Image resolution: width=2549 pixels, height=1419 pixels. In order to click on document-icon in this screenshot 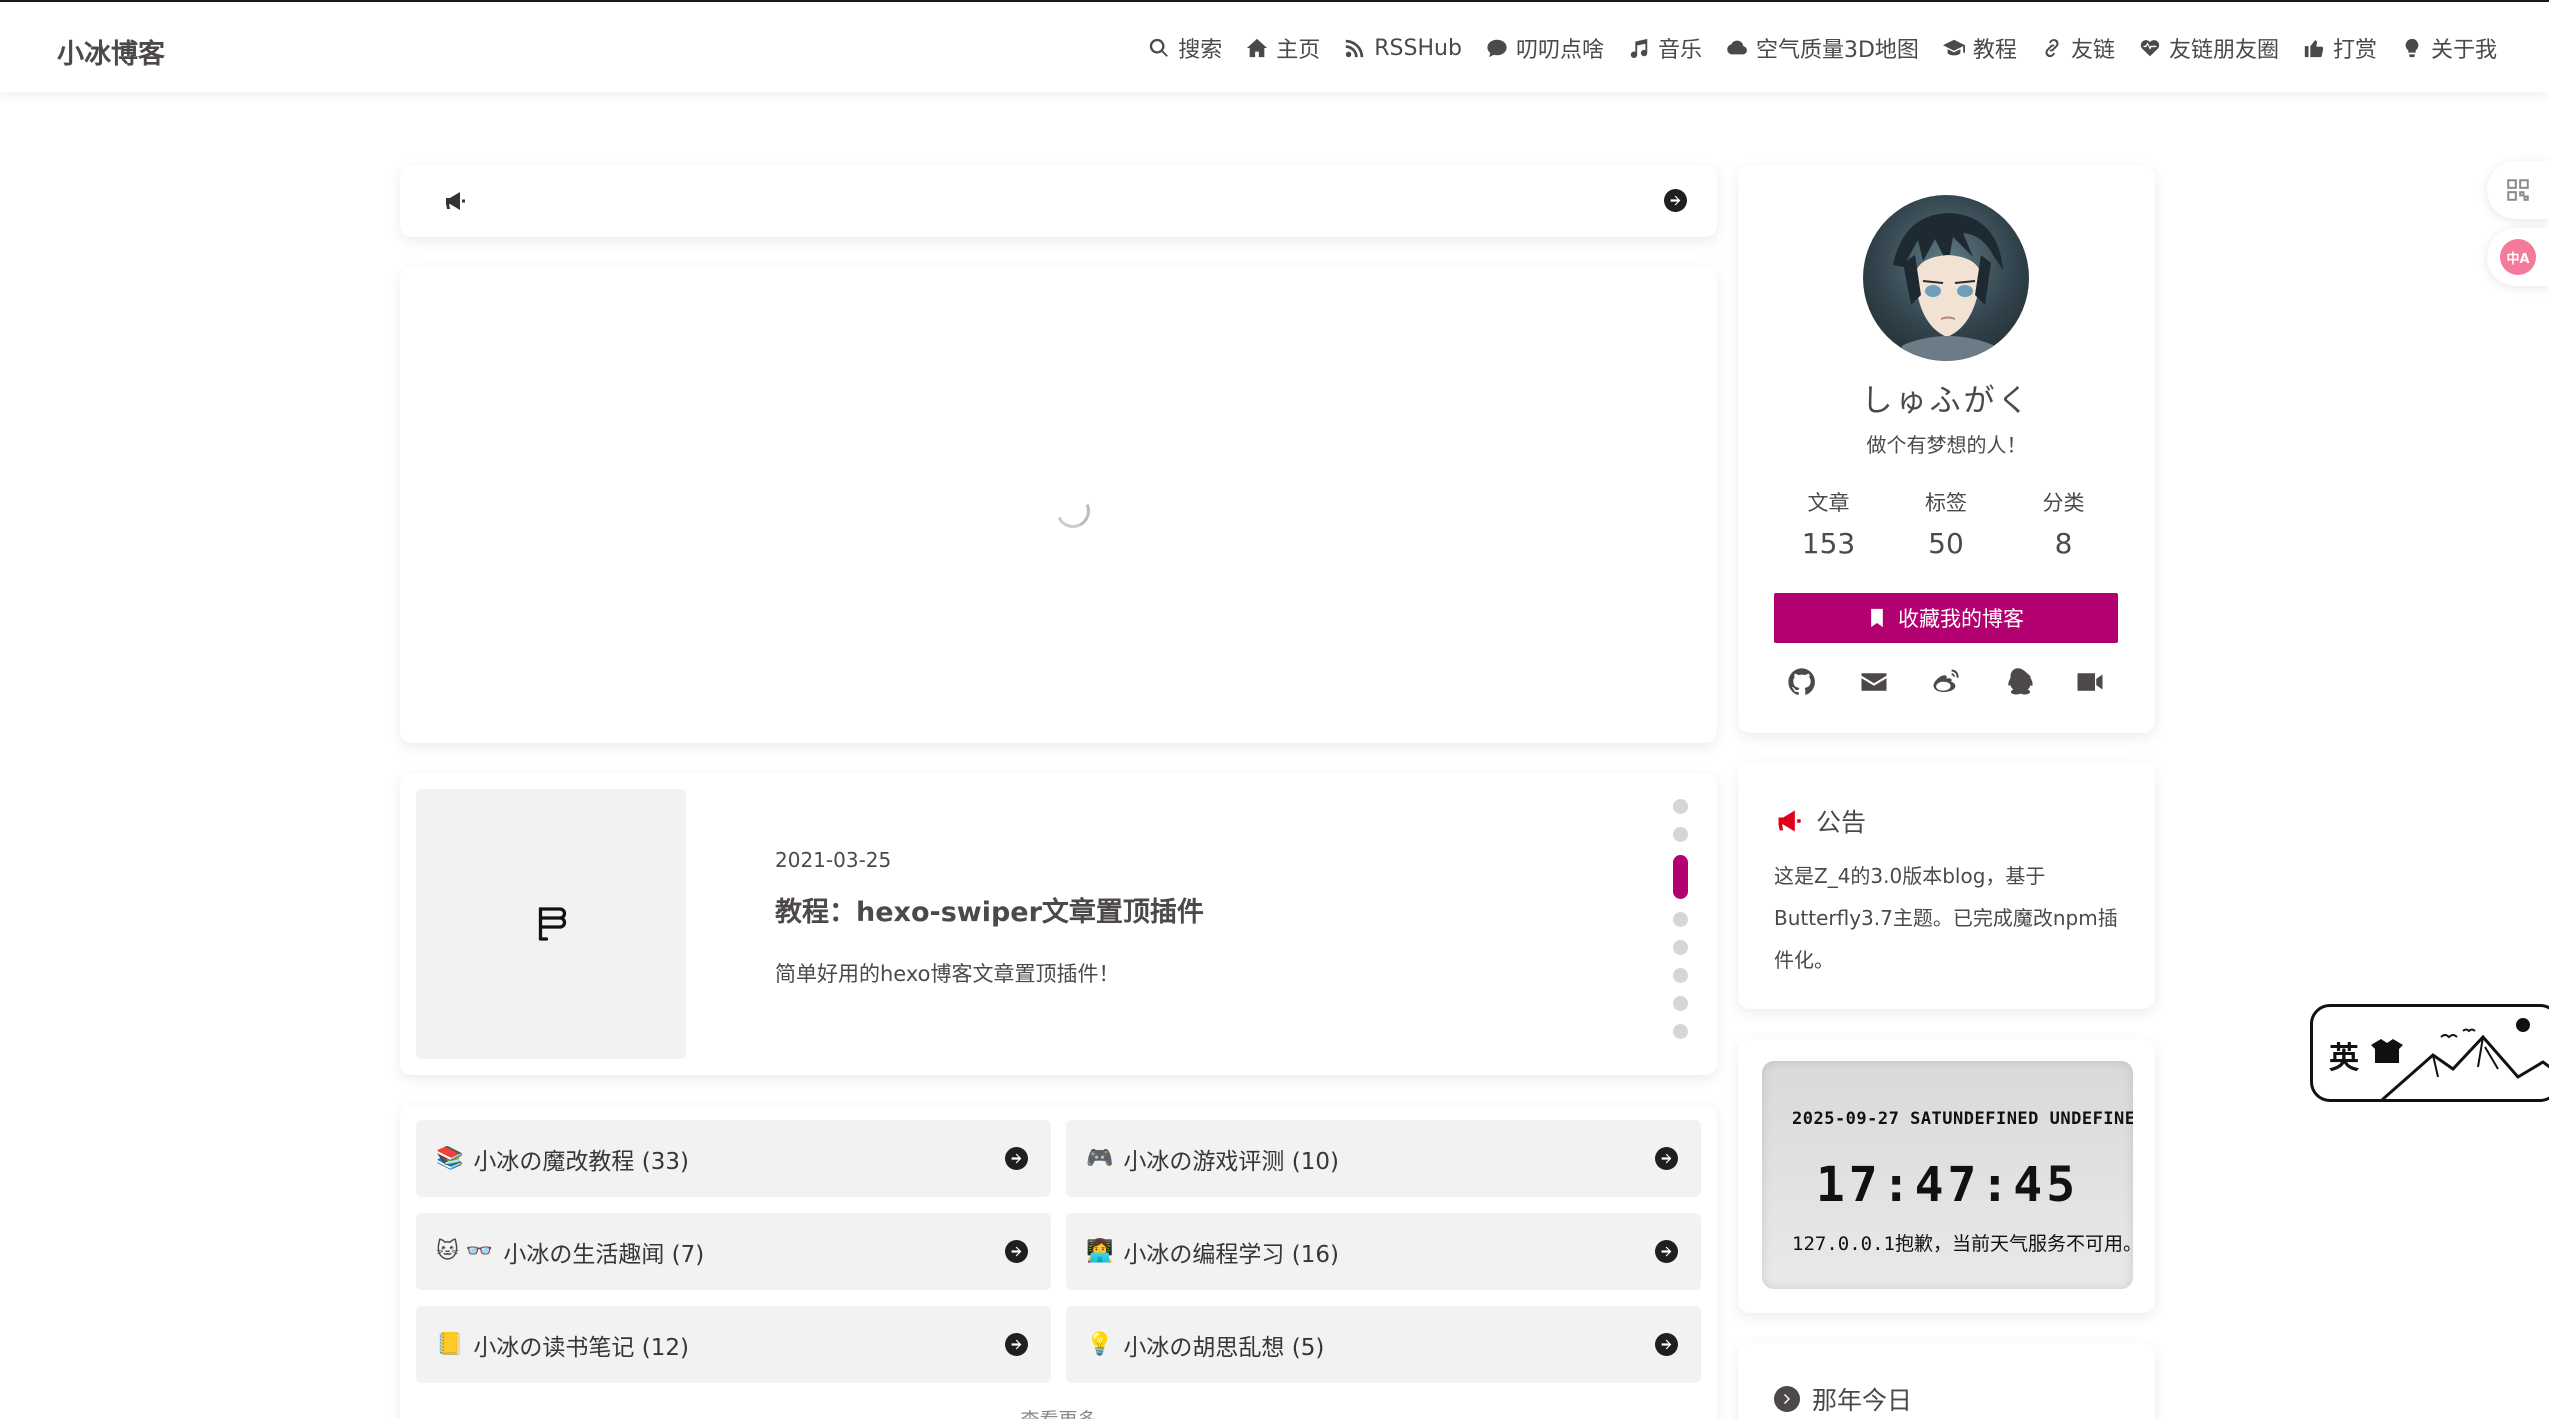, I will do `click(552, 924)`.